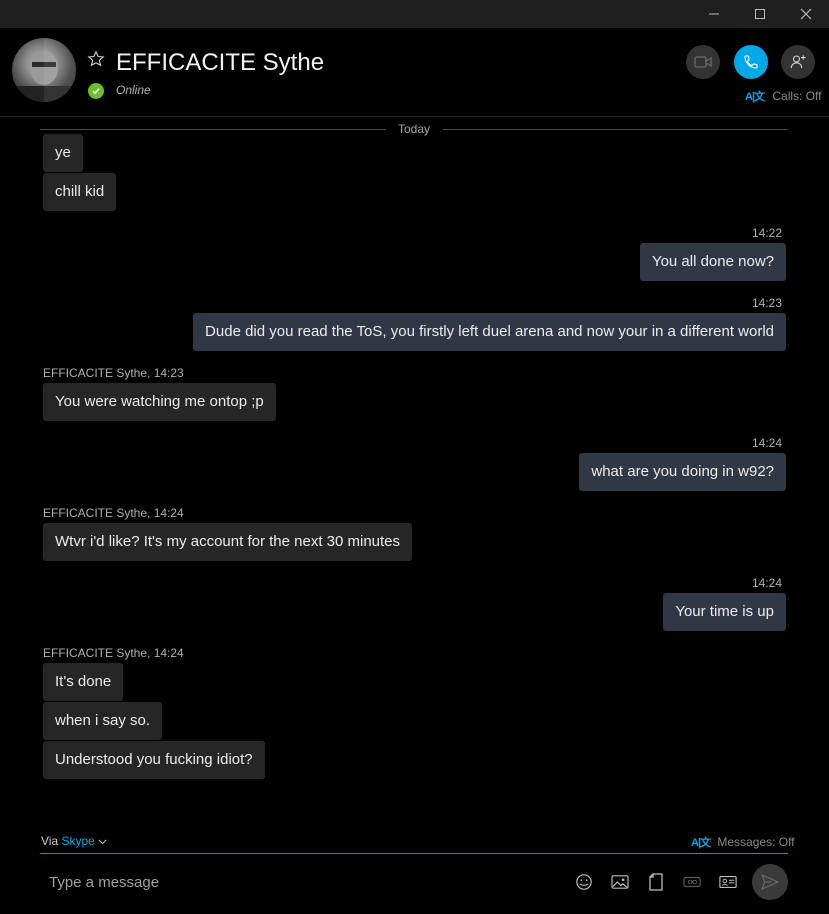 This screenshot has height=914, width=829. I want to click on via-prefix: Via, so click(50, 841).